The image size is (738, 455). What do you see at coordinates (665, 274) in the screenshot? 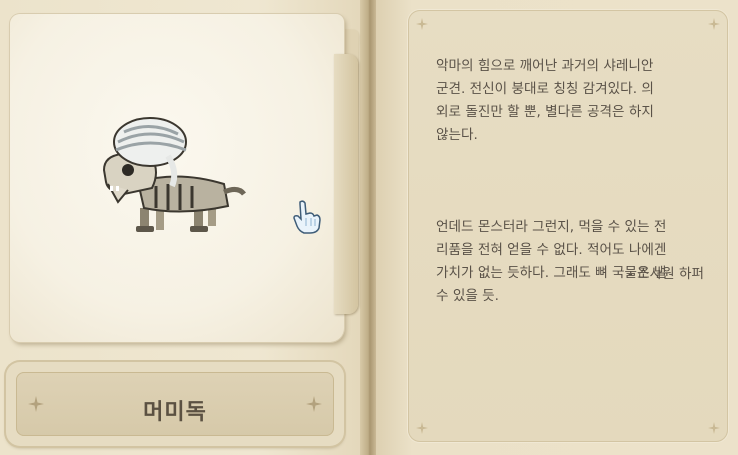
I see `signature: - 조사원 하퍼` at bounding box center [665, 274].